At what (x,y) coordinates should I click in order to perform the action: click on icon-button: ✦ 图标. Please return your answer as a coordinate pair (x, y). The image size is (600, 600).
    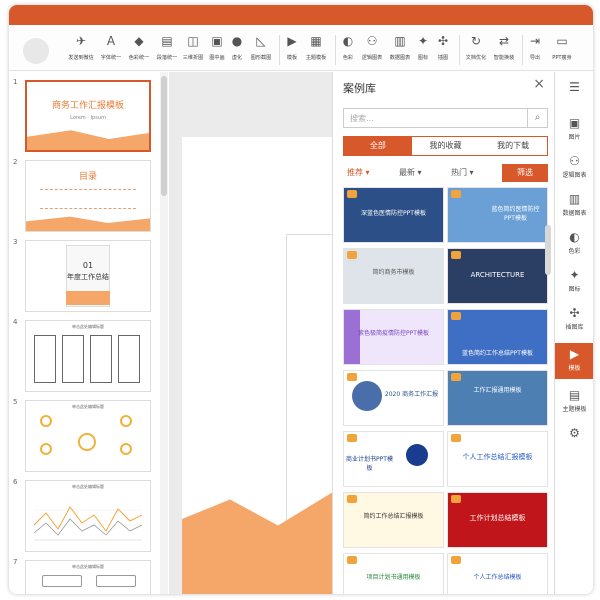
    Looking at the image, I should click on (423, 50).